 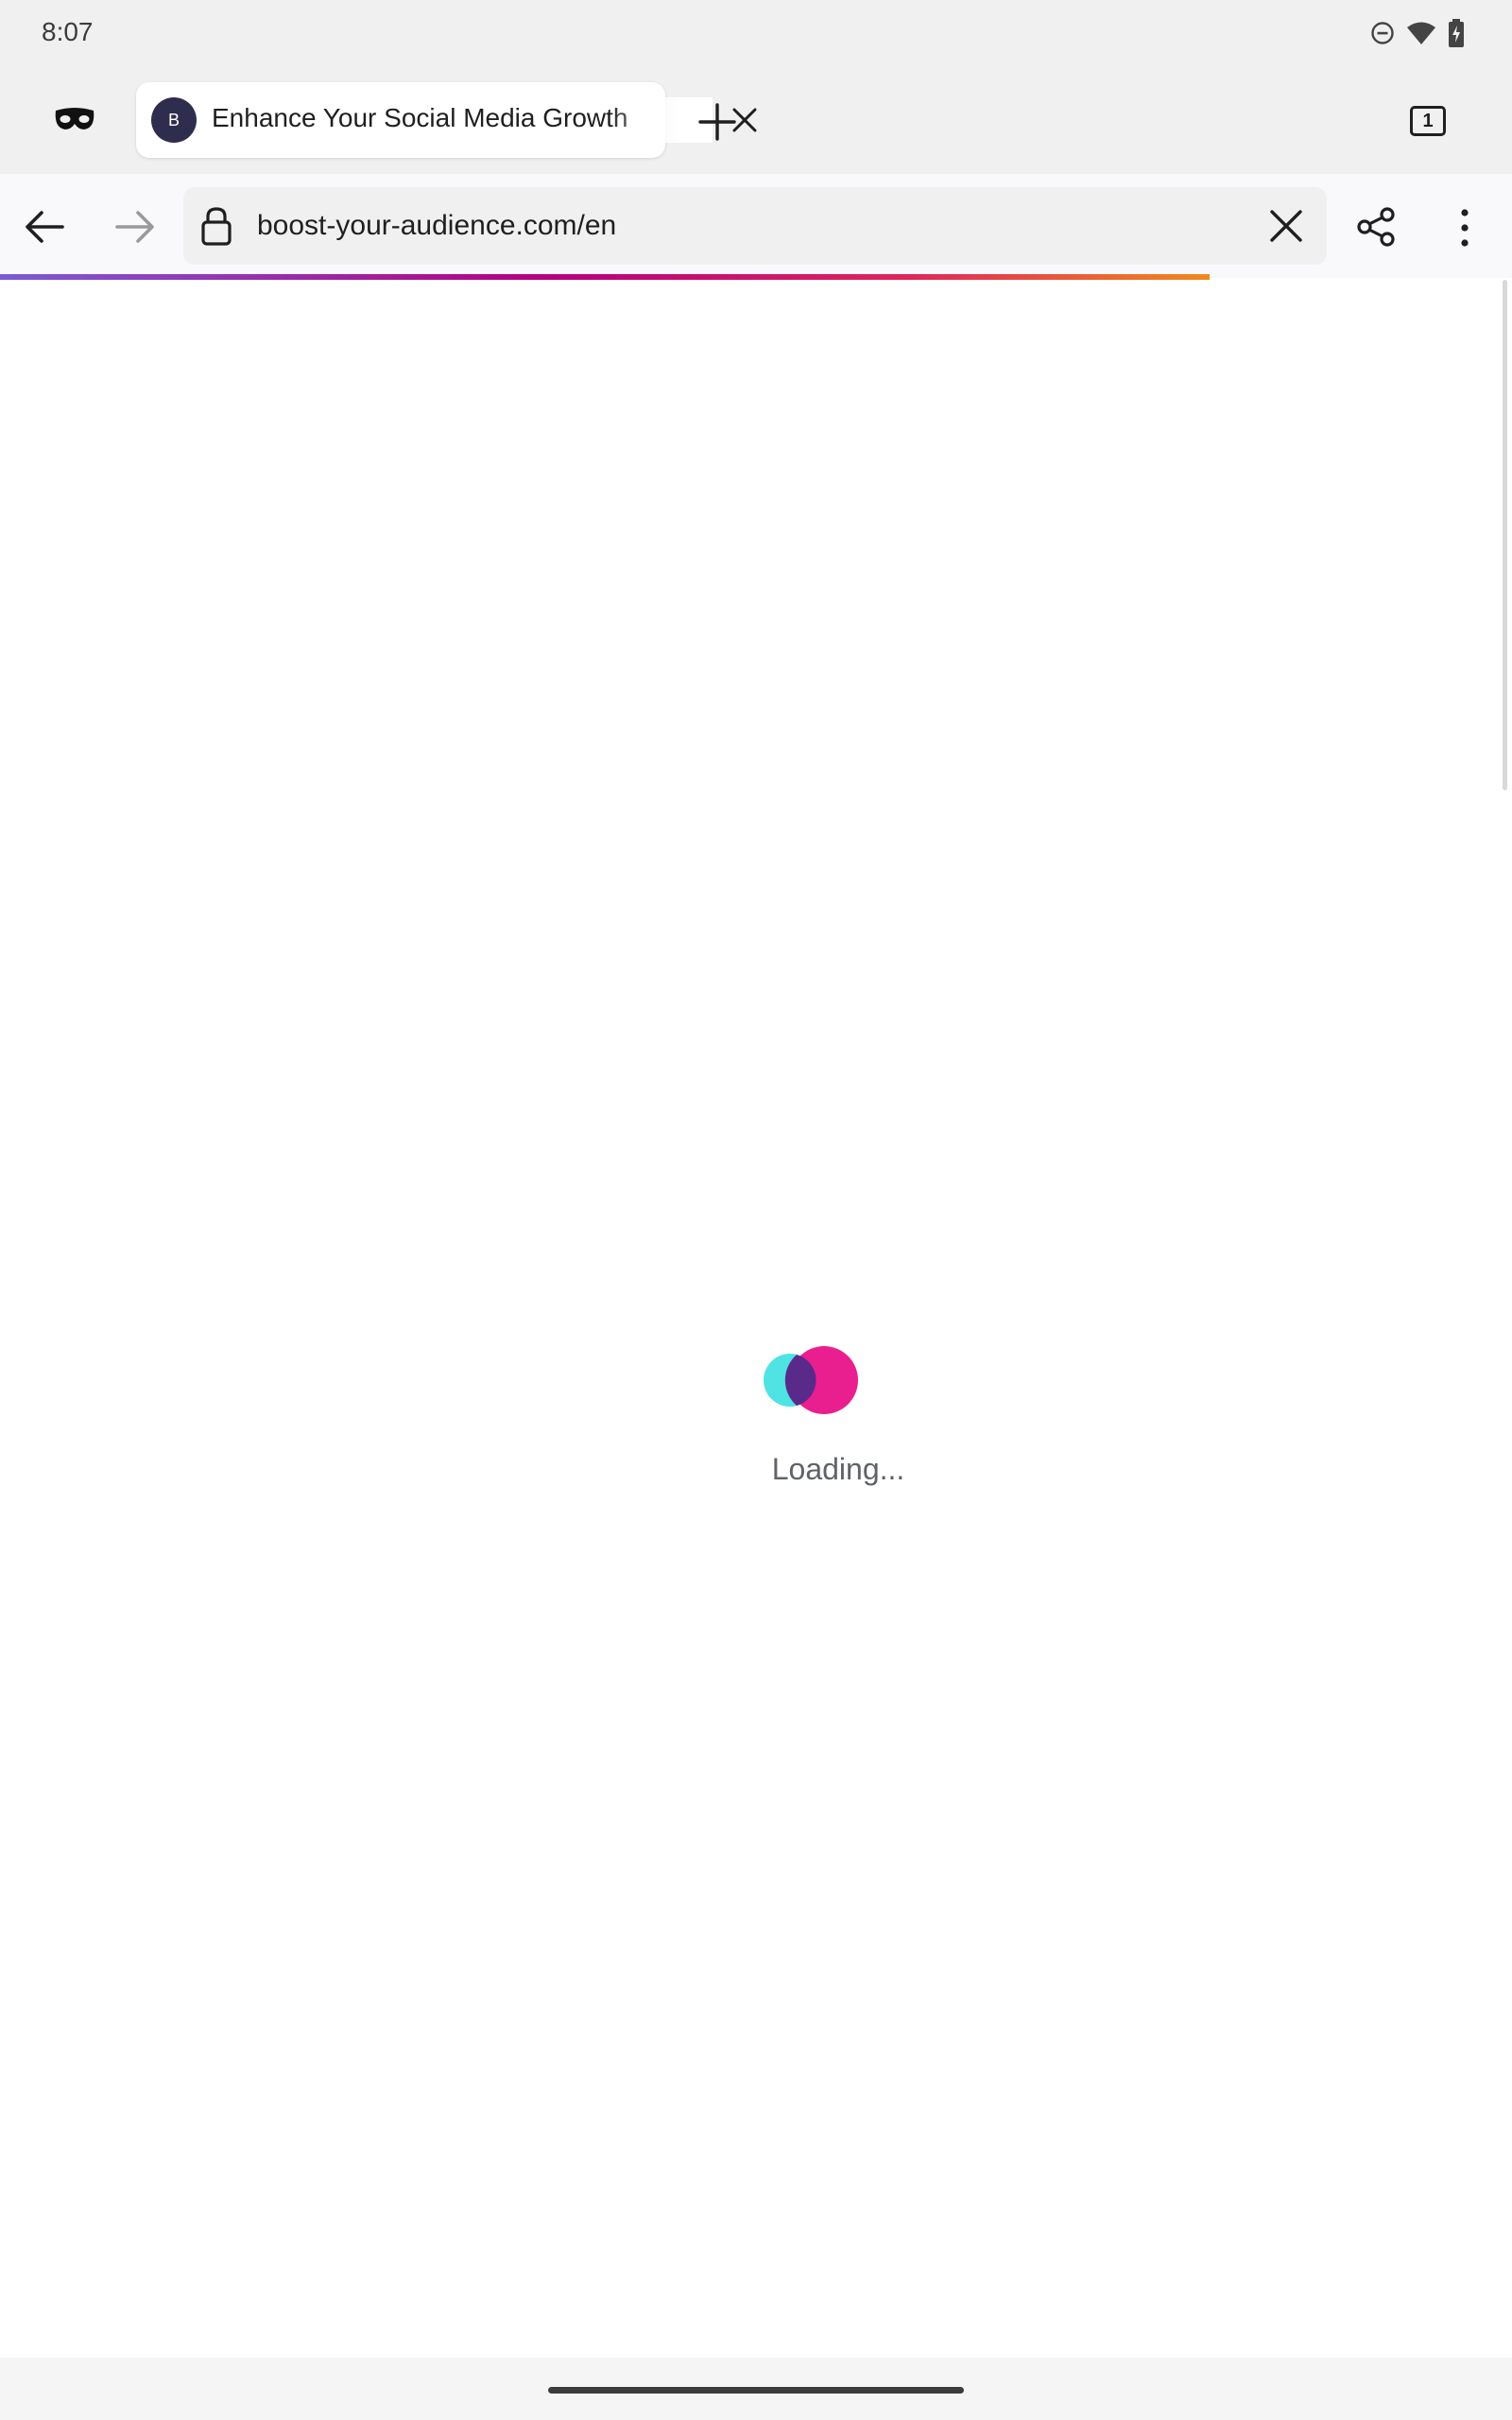 What do you see at coordinates (1505, 535) in the screenshot?
I see `scrollbar` at bounding box center [1505, 535].